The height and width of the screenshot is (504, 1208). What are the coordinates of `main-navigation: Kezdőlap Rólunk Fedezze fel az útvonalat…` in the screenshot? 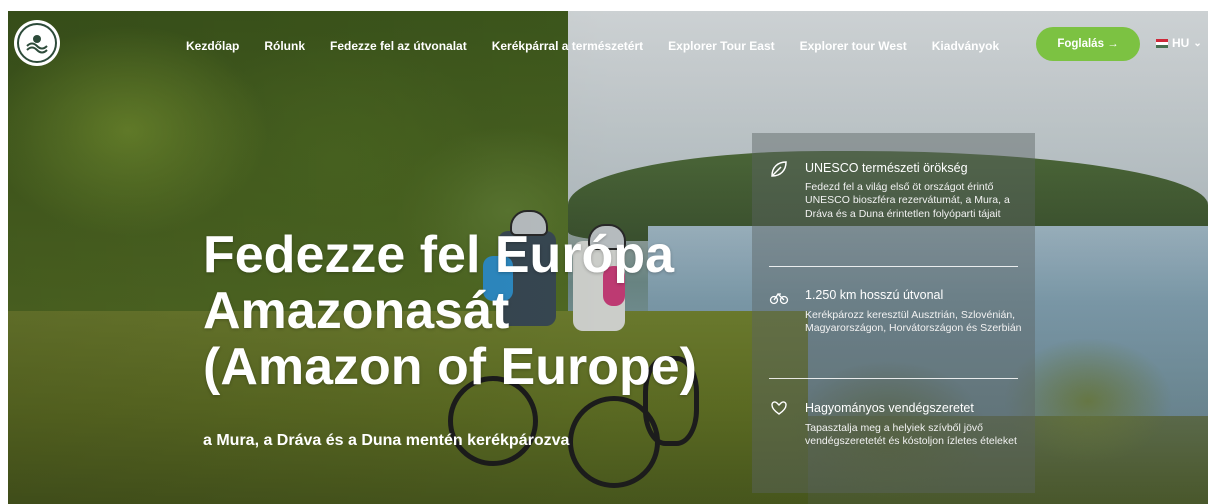 It's located at (592, 46).